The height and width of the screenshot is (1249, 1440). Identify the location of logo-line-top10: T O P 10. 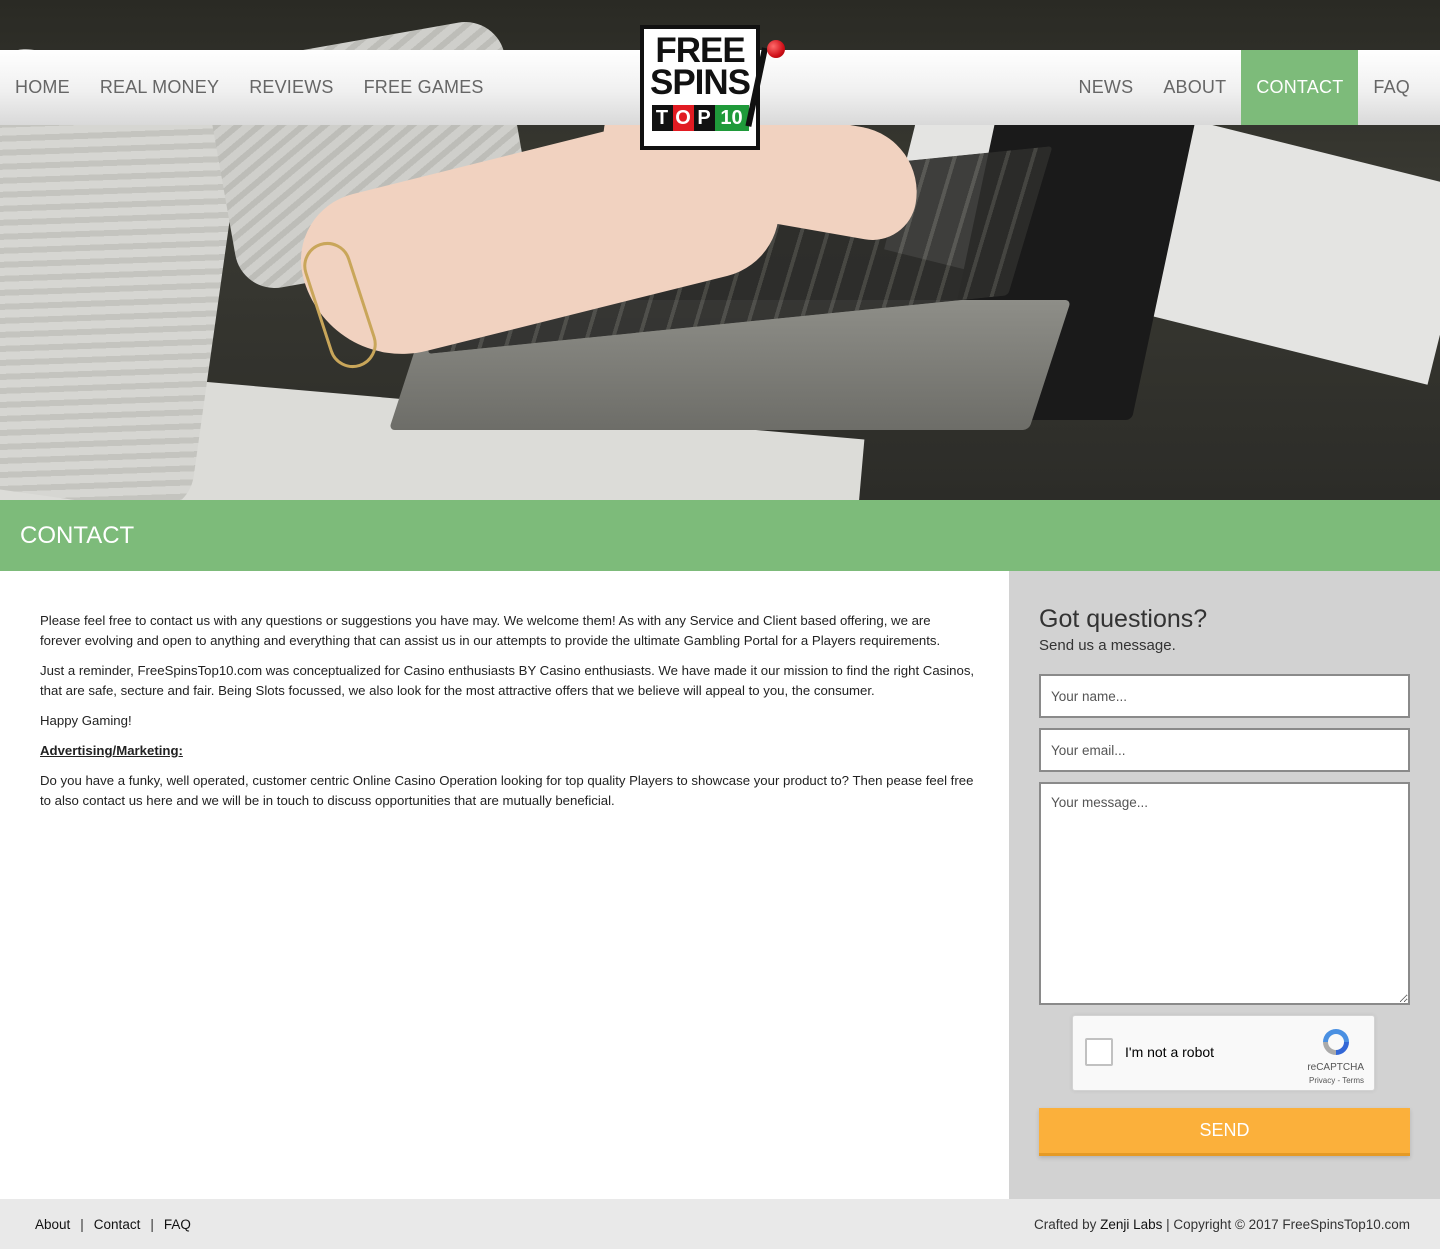
(700, 118).